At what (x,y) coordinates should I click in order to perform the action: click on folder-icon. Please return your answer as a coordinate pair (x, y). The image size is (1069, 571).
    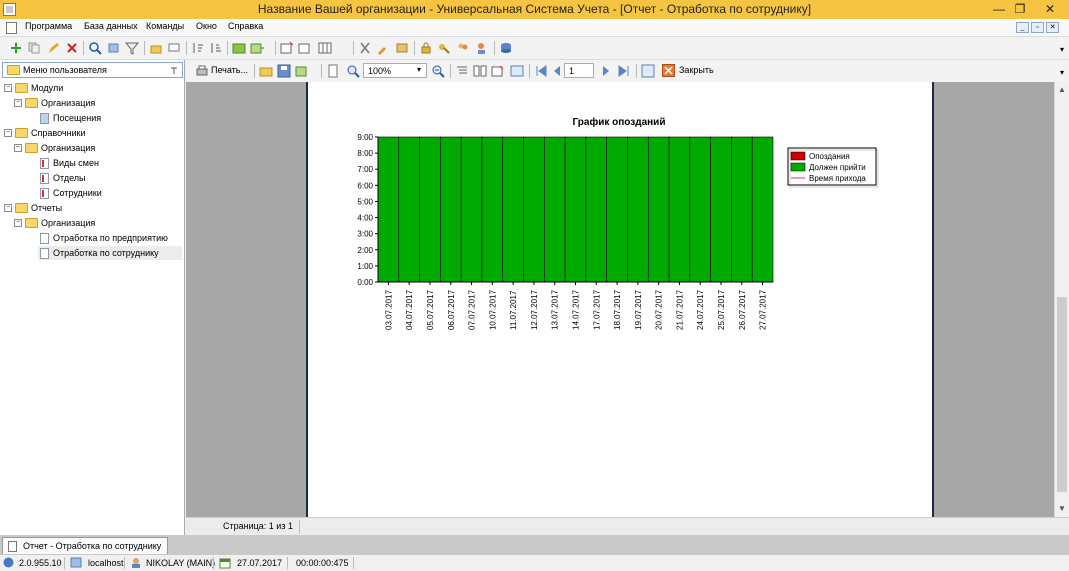
    Looking at the image, I should click on (31, 223).